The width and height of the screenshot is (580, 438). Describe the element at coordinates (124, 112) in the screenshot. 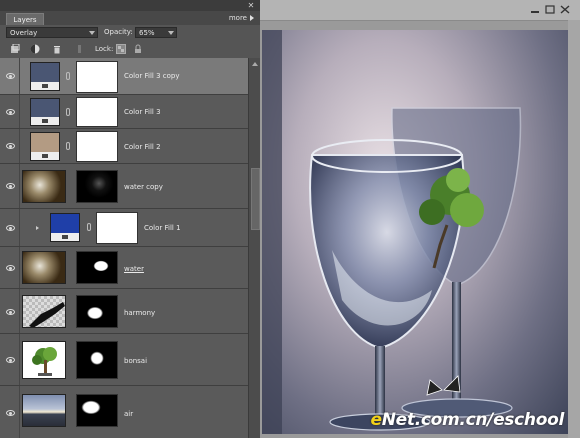

I see `layer-row: Color Fill 3` at that location.